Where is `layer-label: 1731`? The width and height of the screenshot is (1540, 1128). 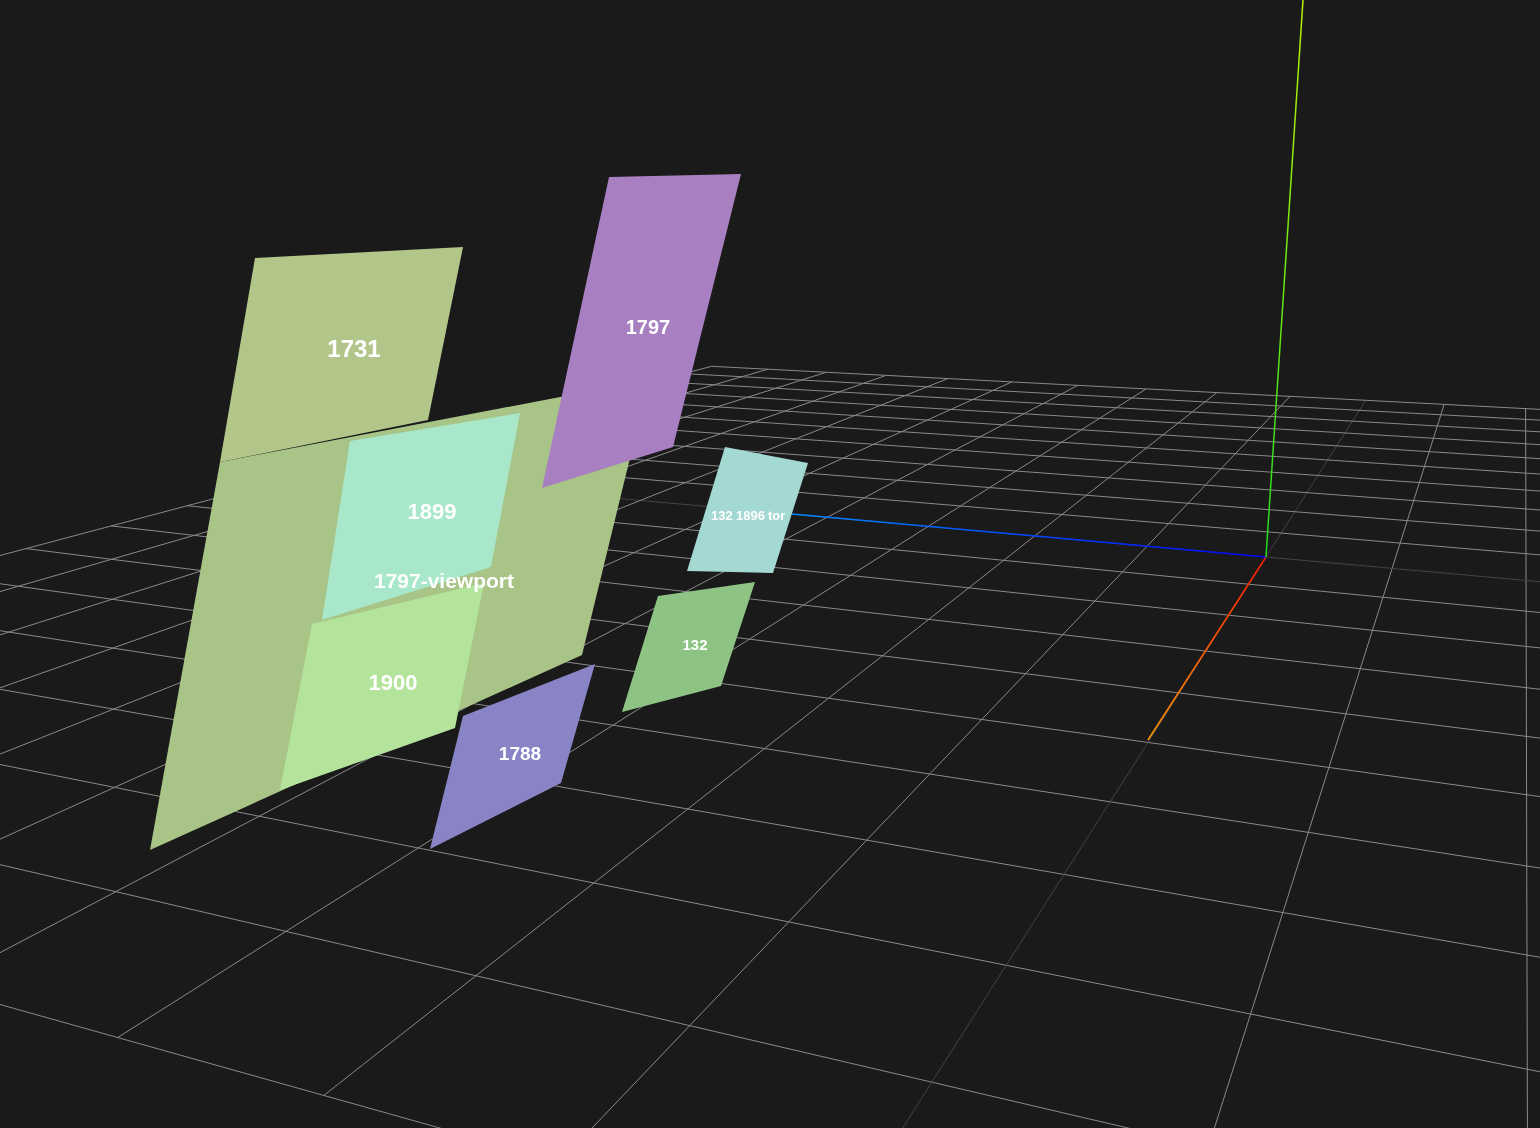
layer-label: 1731 is located at coordinates (354, 348).